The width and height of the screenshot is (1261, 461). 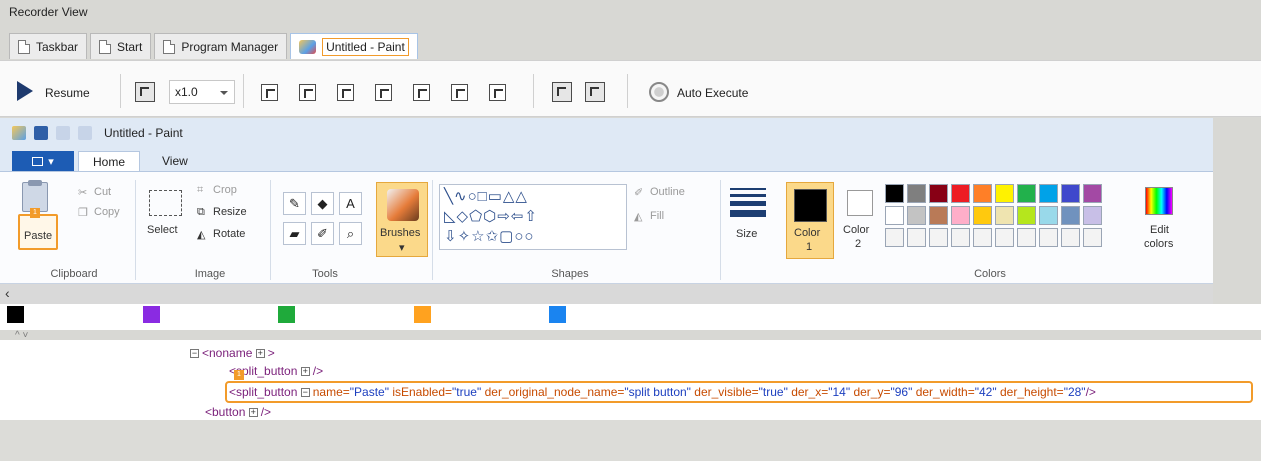 What do you see at coordinates (43, 161) in the screenshot?
I see `file-menu-button: ▾` at bounding box center [43, 161].